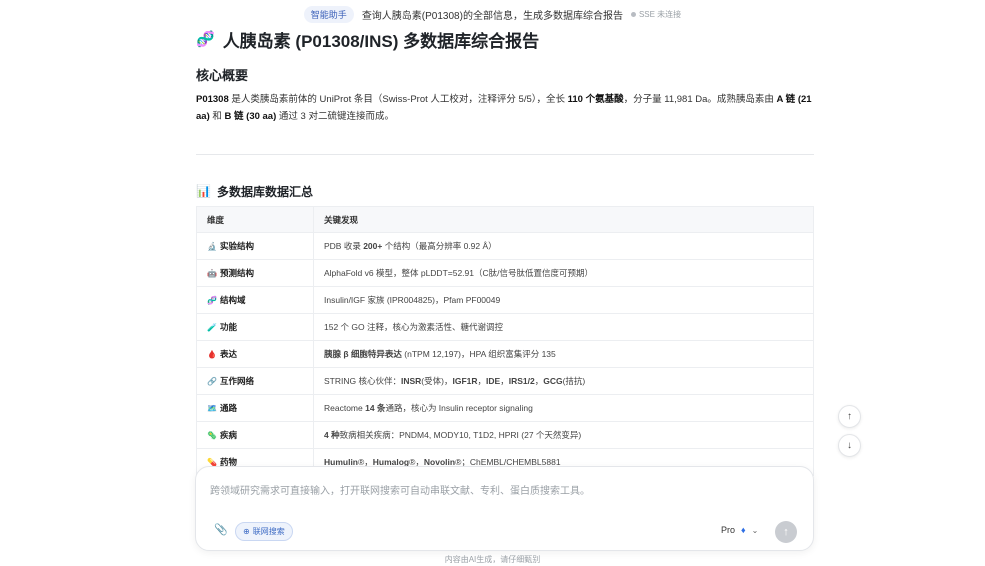 The height and width of the screenshot is (566, 985). Describe the element at coordinates (255, 300) in the screenshot. I see `row-dimension: 🧬 结构域` at that location.